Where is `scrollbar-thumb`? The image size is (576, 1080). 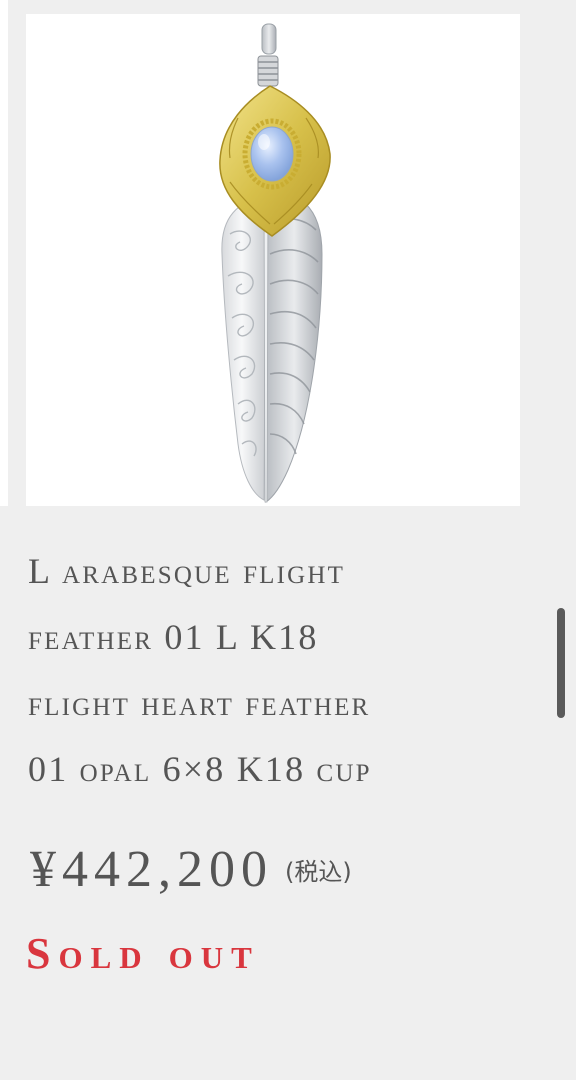 scrollbar-thumb is located at coordinates (561, 663).